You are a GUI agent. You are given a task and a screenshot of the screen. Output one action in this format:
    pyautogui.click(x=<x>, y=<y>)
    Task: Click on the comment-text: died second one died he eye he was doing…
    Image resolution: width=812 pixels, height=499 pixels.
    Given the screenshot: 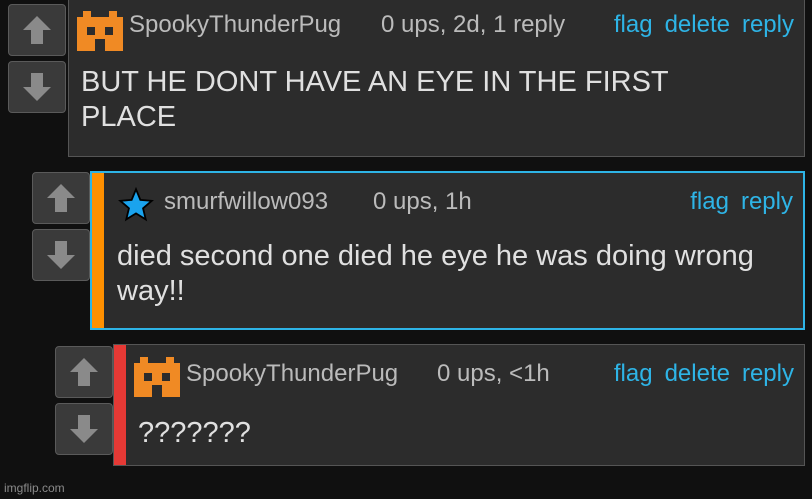 What is the action you would take?
    pyautogui.click(x=435, y=273)
    